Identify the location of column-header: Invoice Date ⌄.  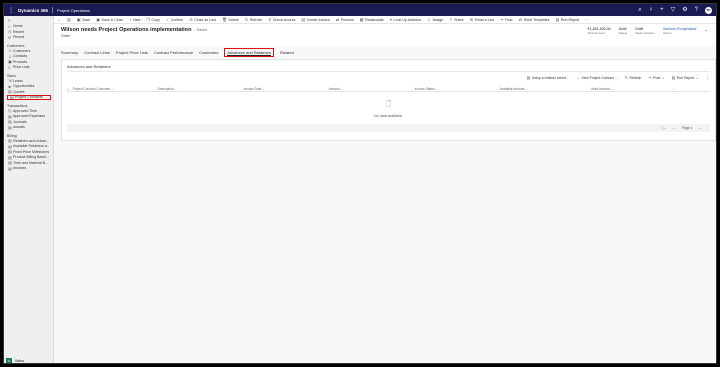
(283, 89).